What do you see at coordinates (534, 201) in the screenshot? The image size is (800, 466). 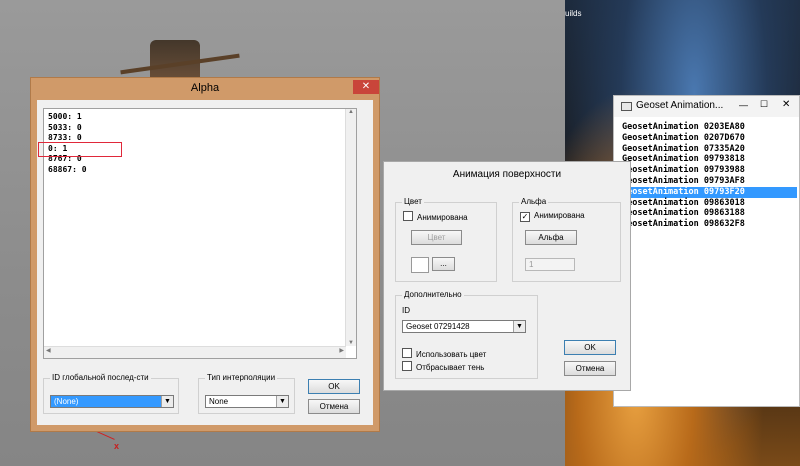 I see `alpha-group-label: Альфа` at bounding box center [534, 201].